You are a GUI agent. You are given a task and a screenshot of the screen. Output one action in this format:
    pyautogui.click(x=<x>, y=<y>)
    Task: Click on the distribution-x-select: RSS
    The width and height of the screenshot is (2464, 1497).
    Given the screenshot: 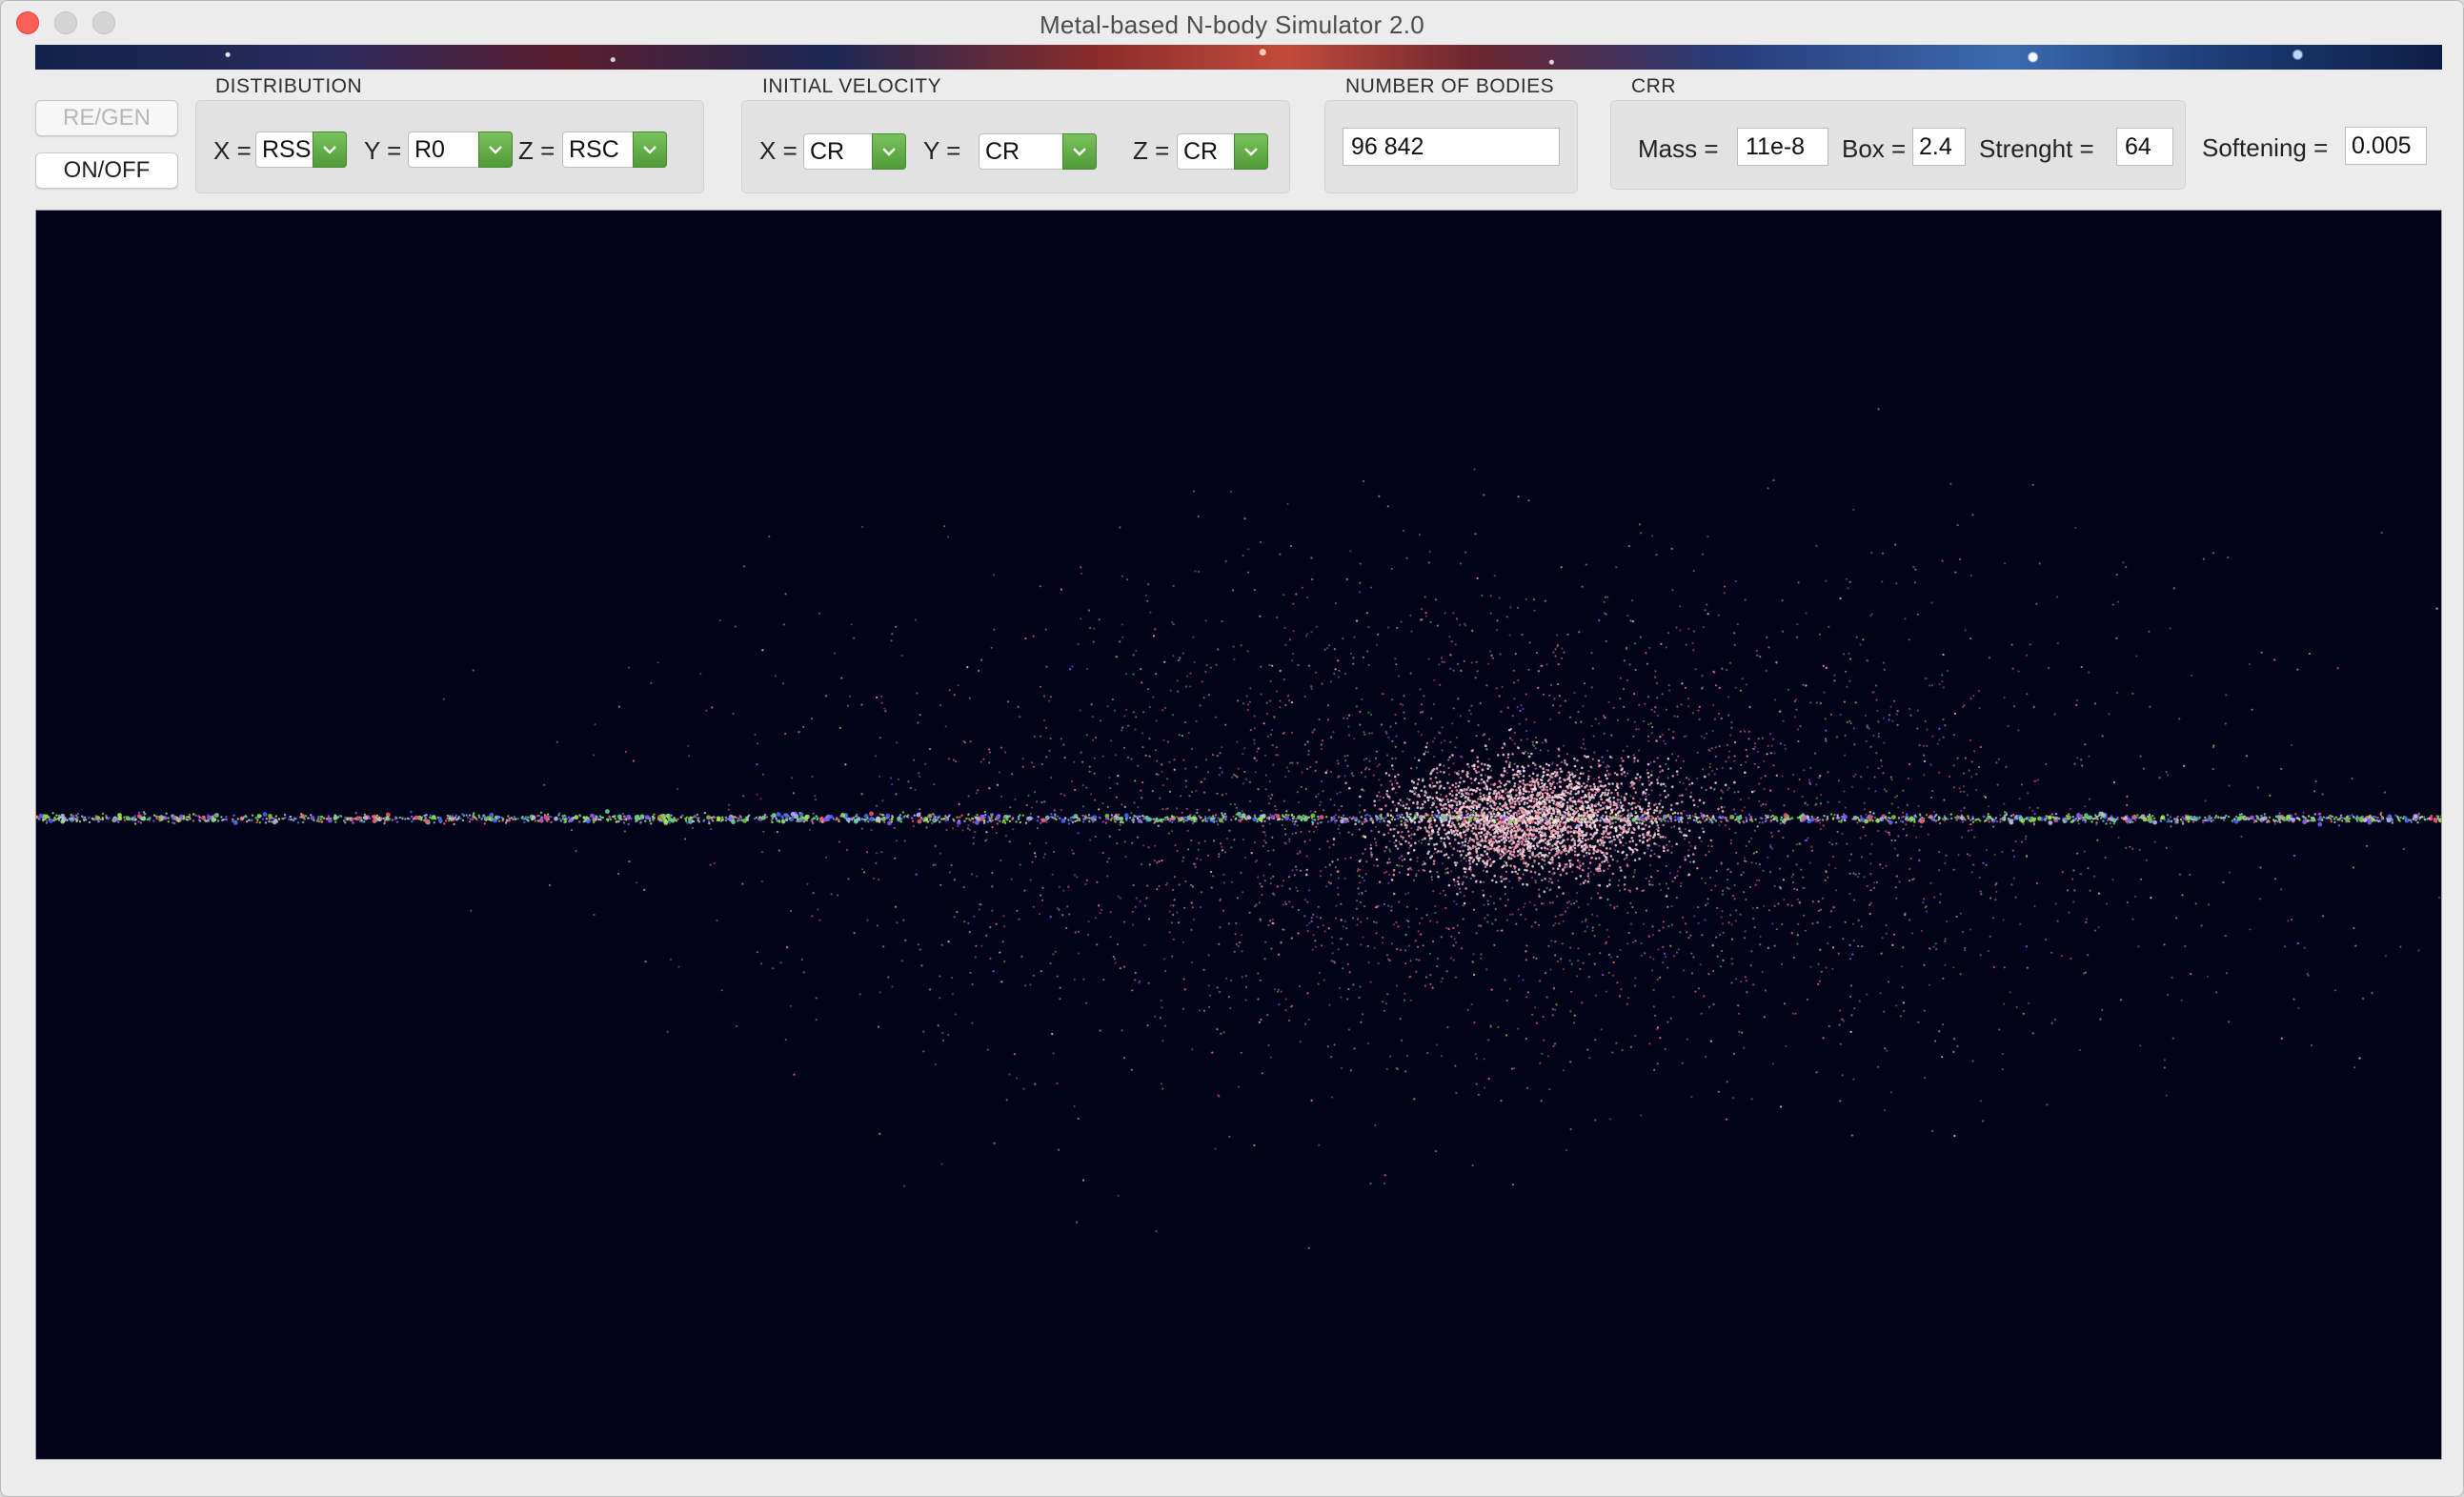 What is the action you would take?
    pyautogui.click(x=301, y=149)
    